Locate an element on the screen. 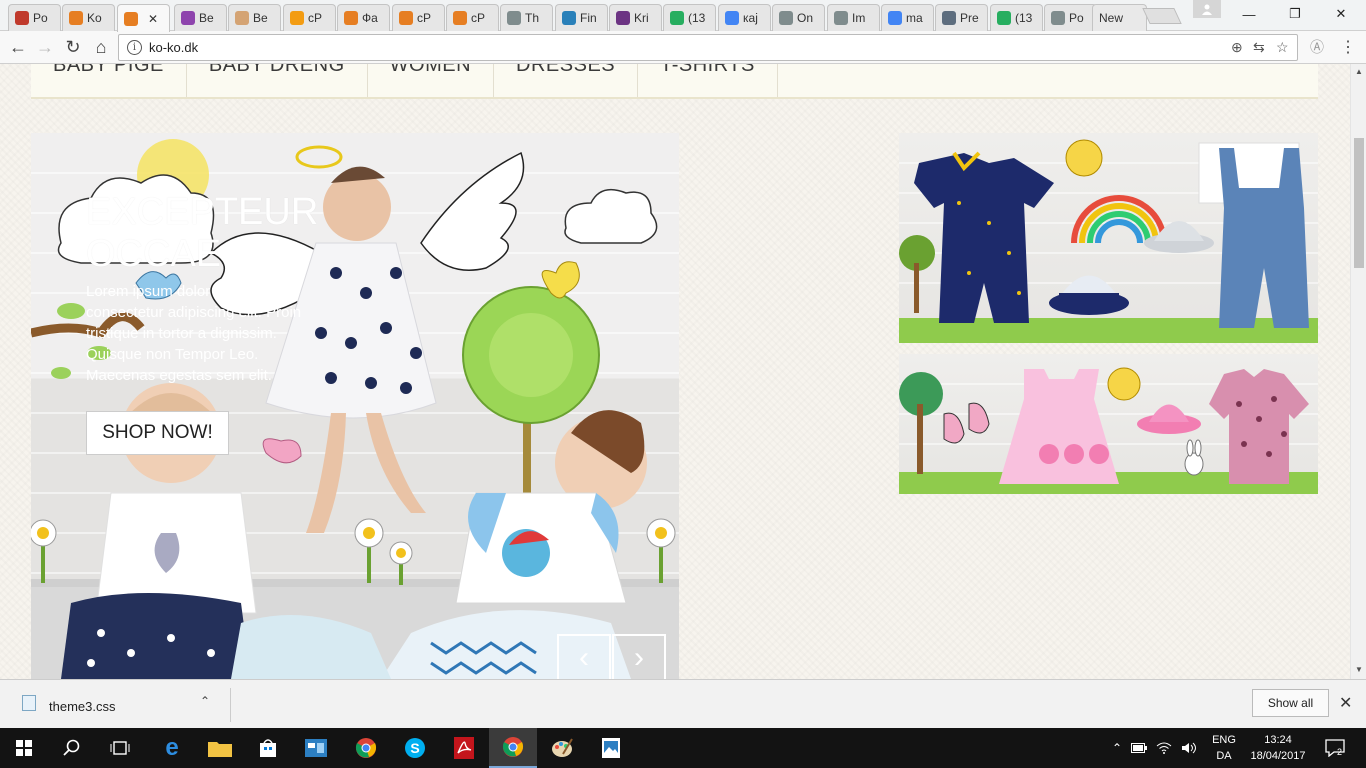 The image size is (1366, 768). arrow-right-icon: → is located at coordinates (45, 46).